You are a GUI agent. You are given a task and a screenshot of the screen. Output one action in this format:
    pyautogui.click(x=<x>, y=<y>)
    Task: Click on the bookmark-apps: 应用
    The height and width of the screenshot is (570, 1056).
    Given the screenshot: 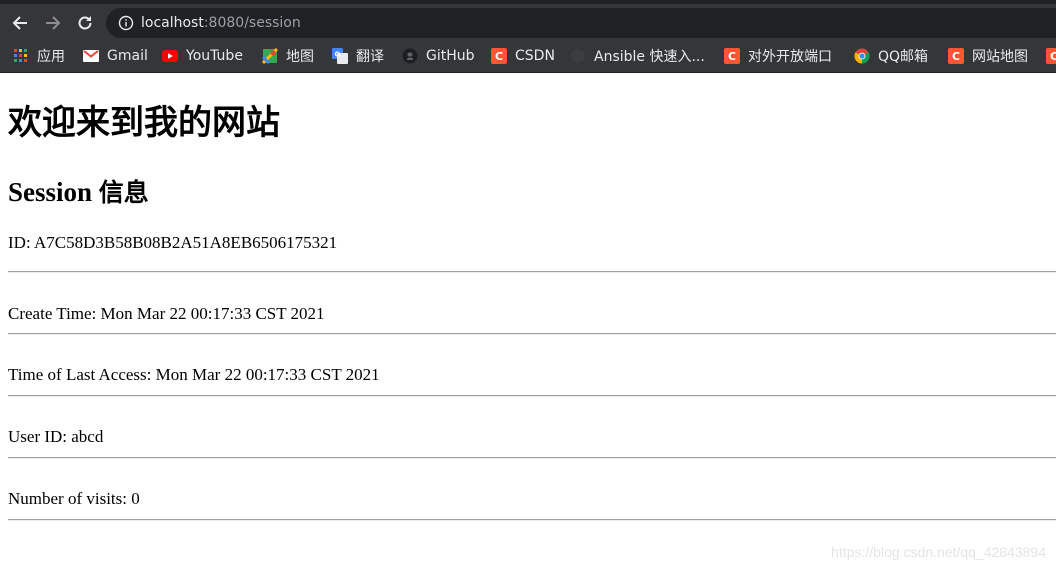 What is the action you would take?
    pyautogui.click(x=39, y=56)
    